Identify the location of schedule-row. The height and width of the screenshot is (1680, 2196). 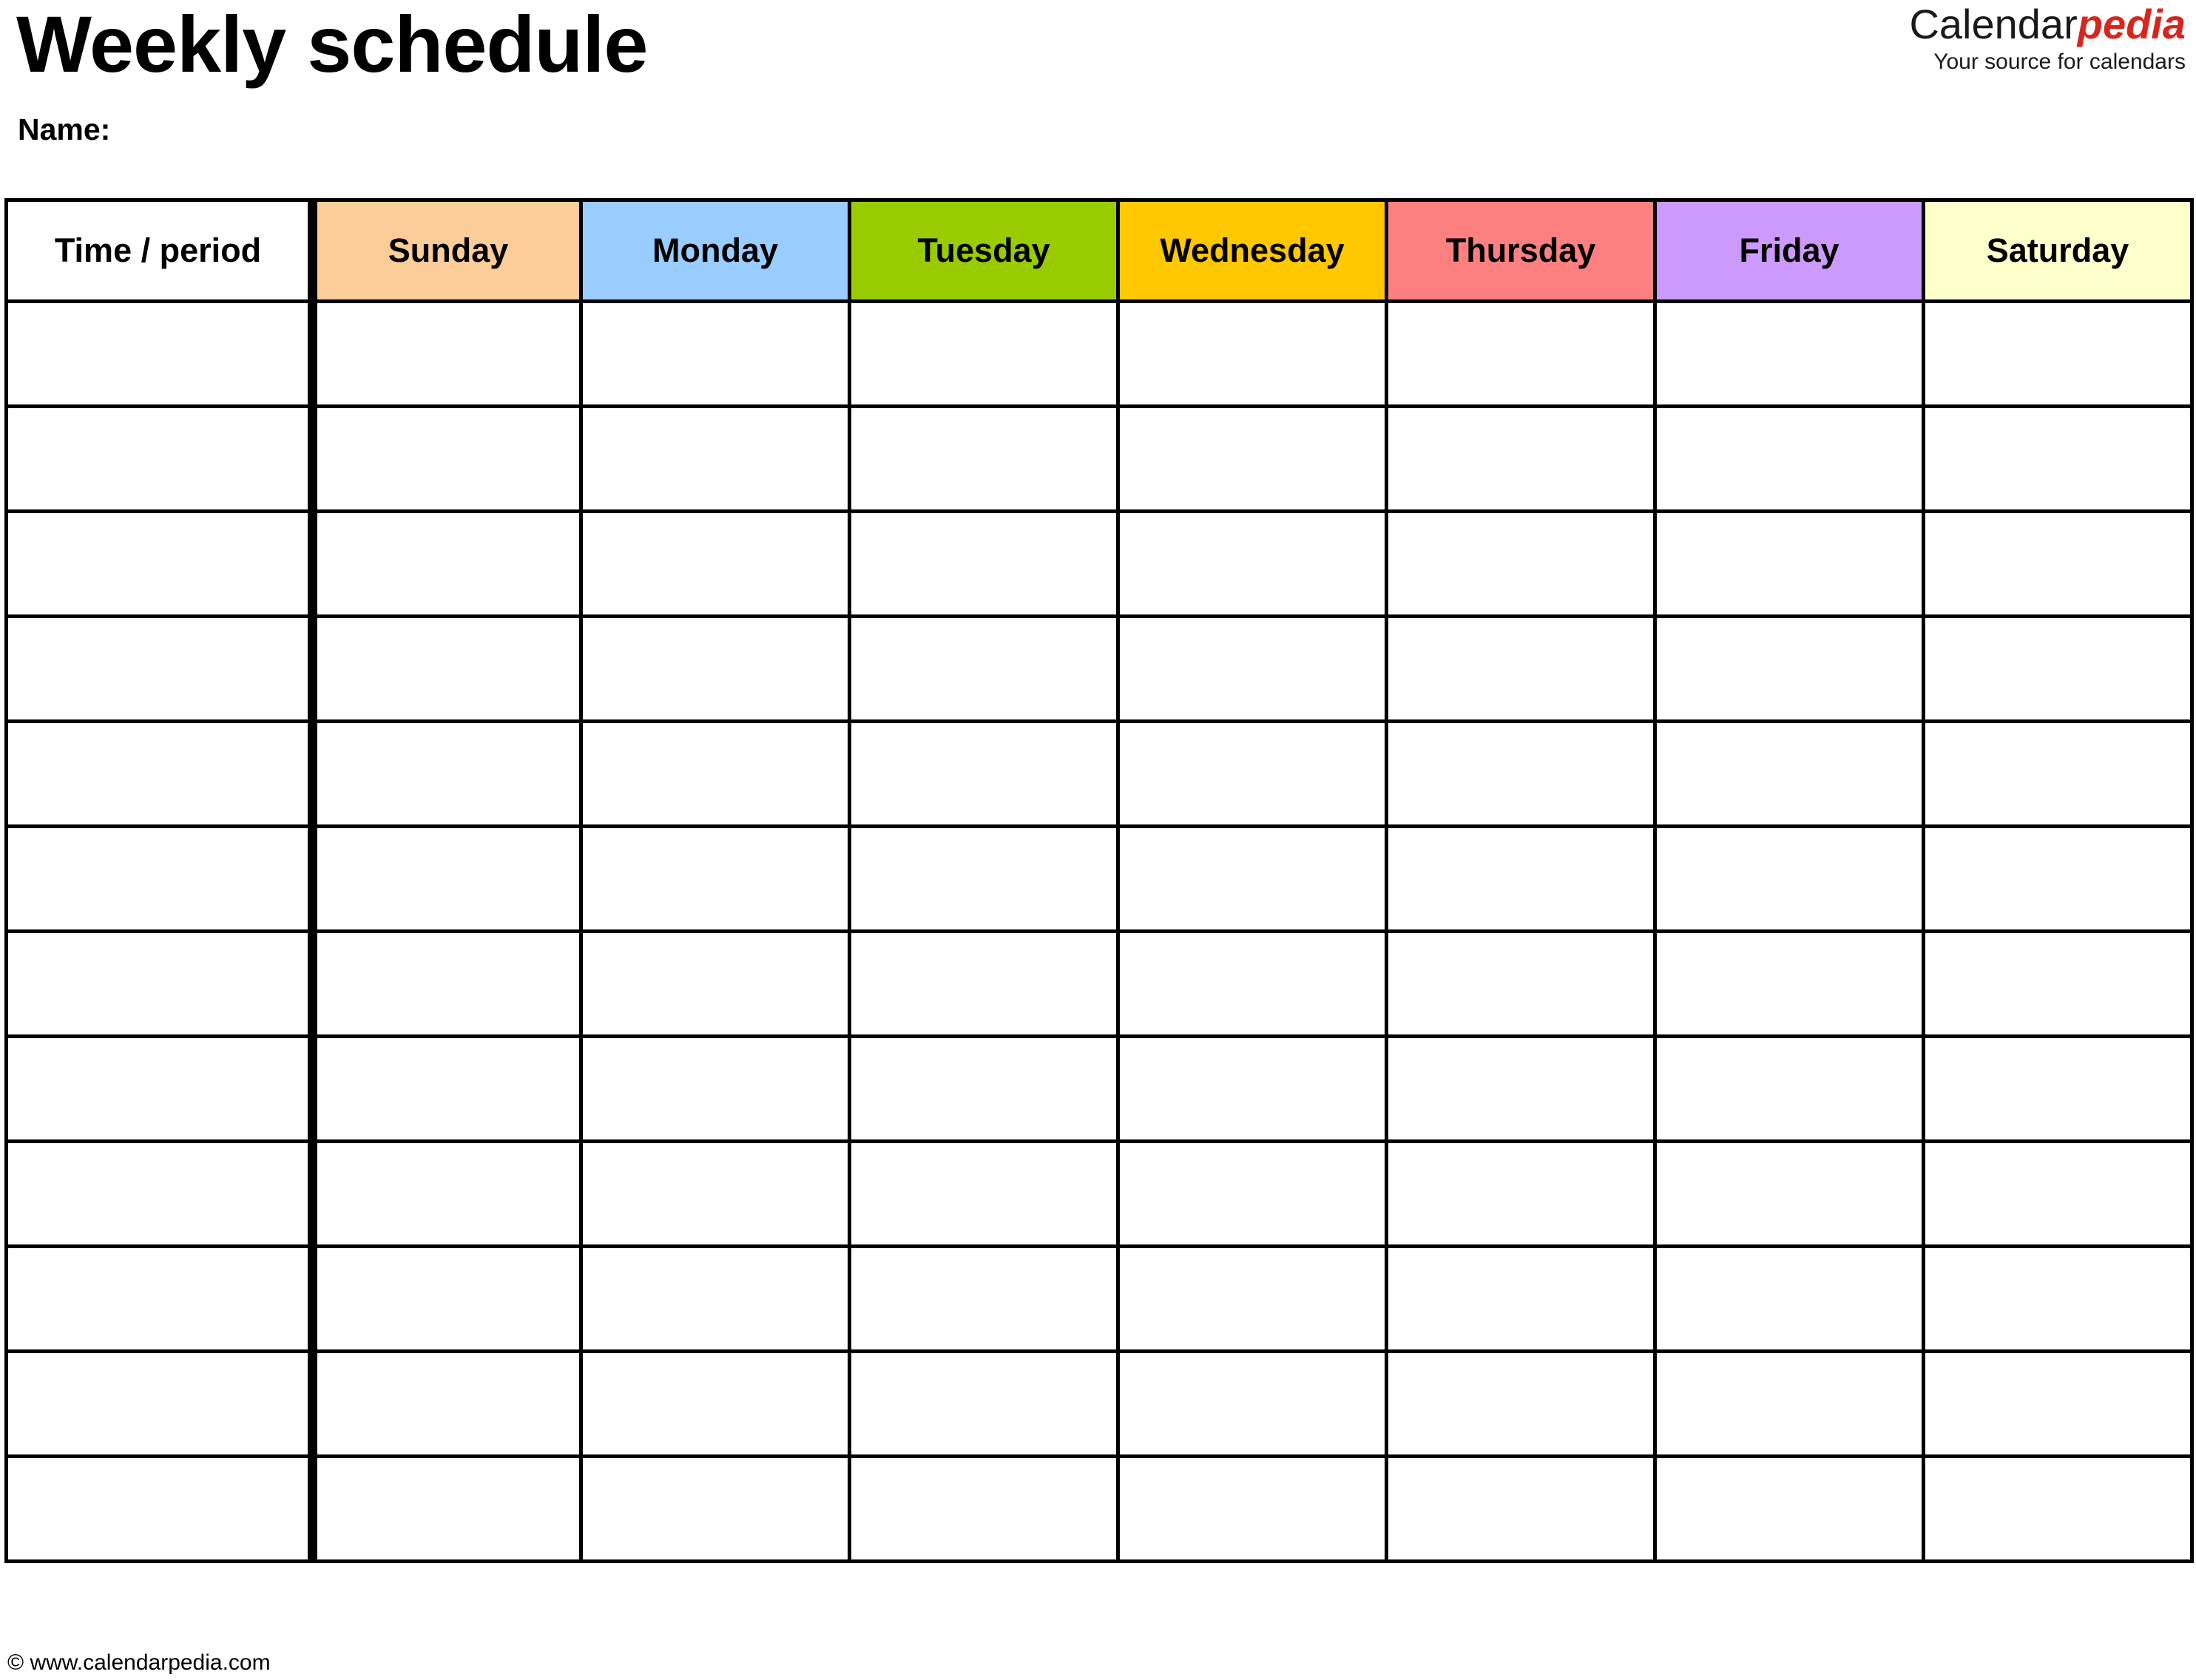
(1099, 1194).